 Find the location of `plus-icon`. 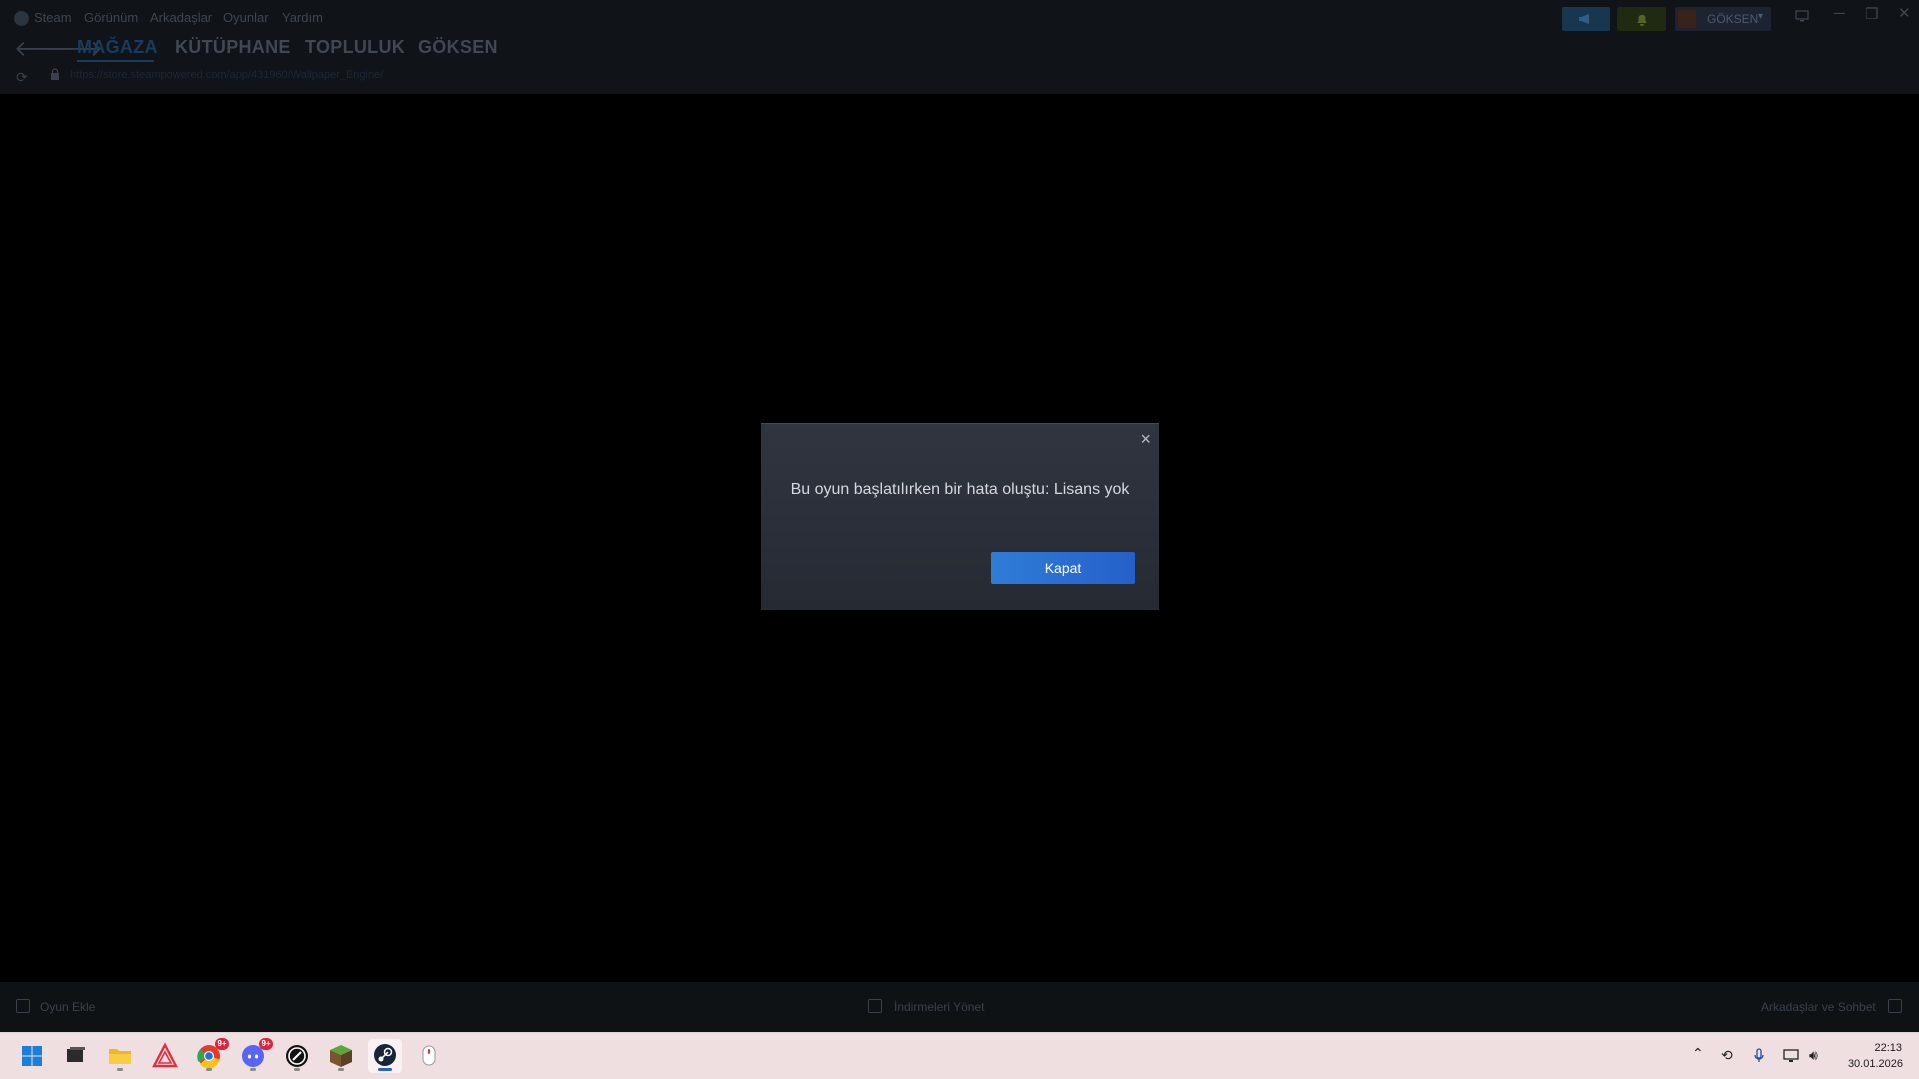

plus-icon is located at coordinates (23, 1006).